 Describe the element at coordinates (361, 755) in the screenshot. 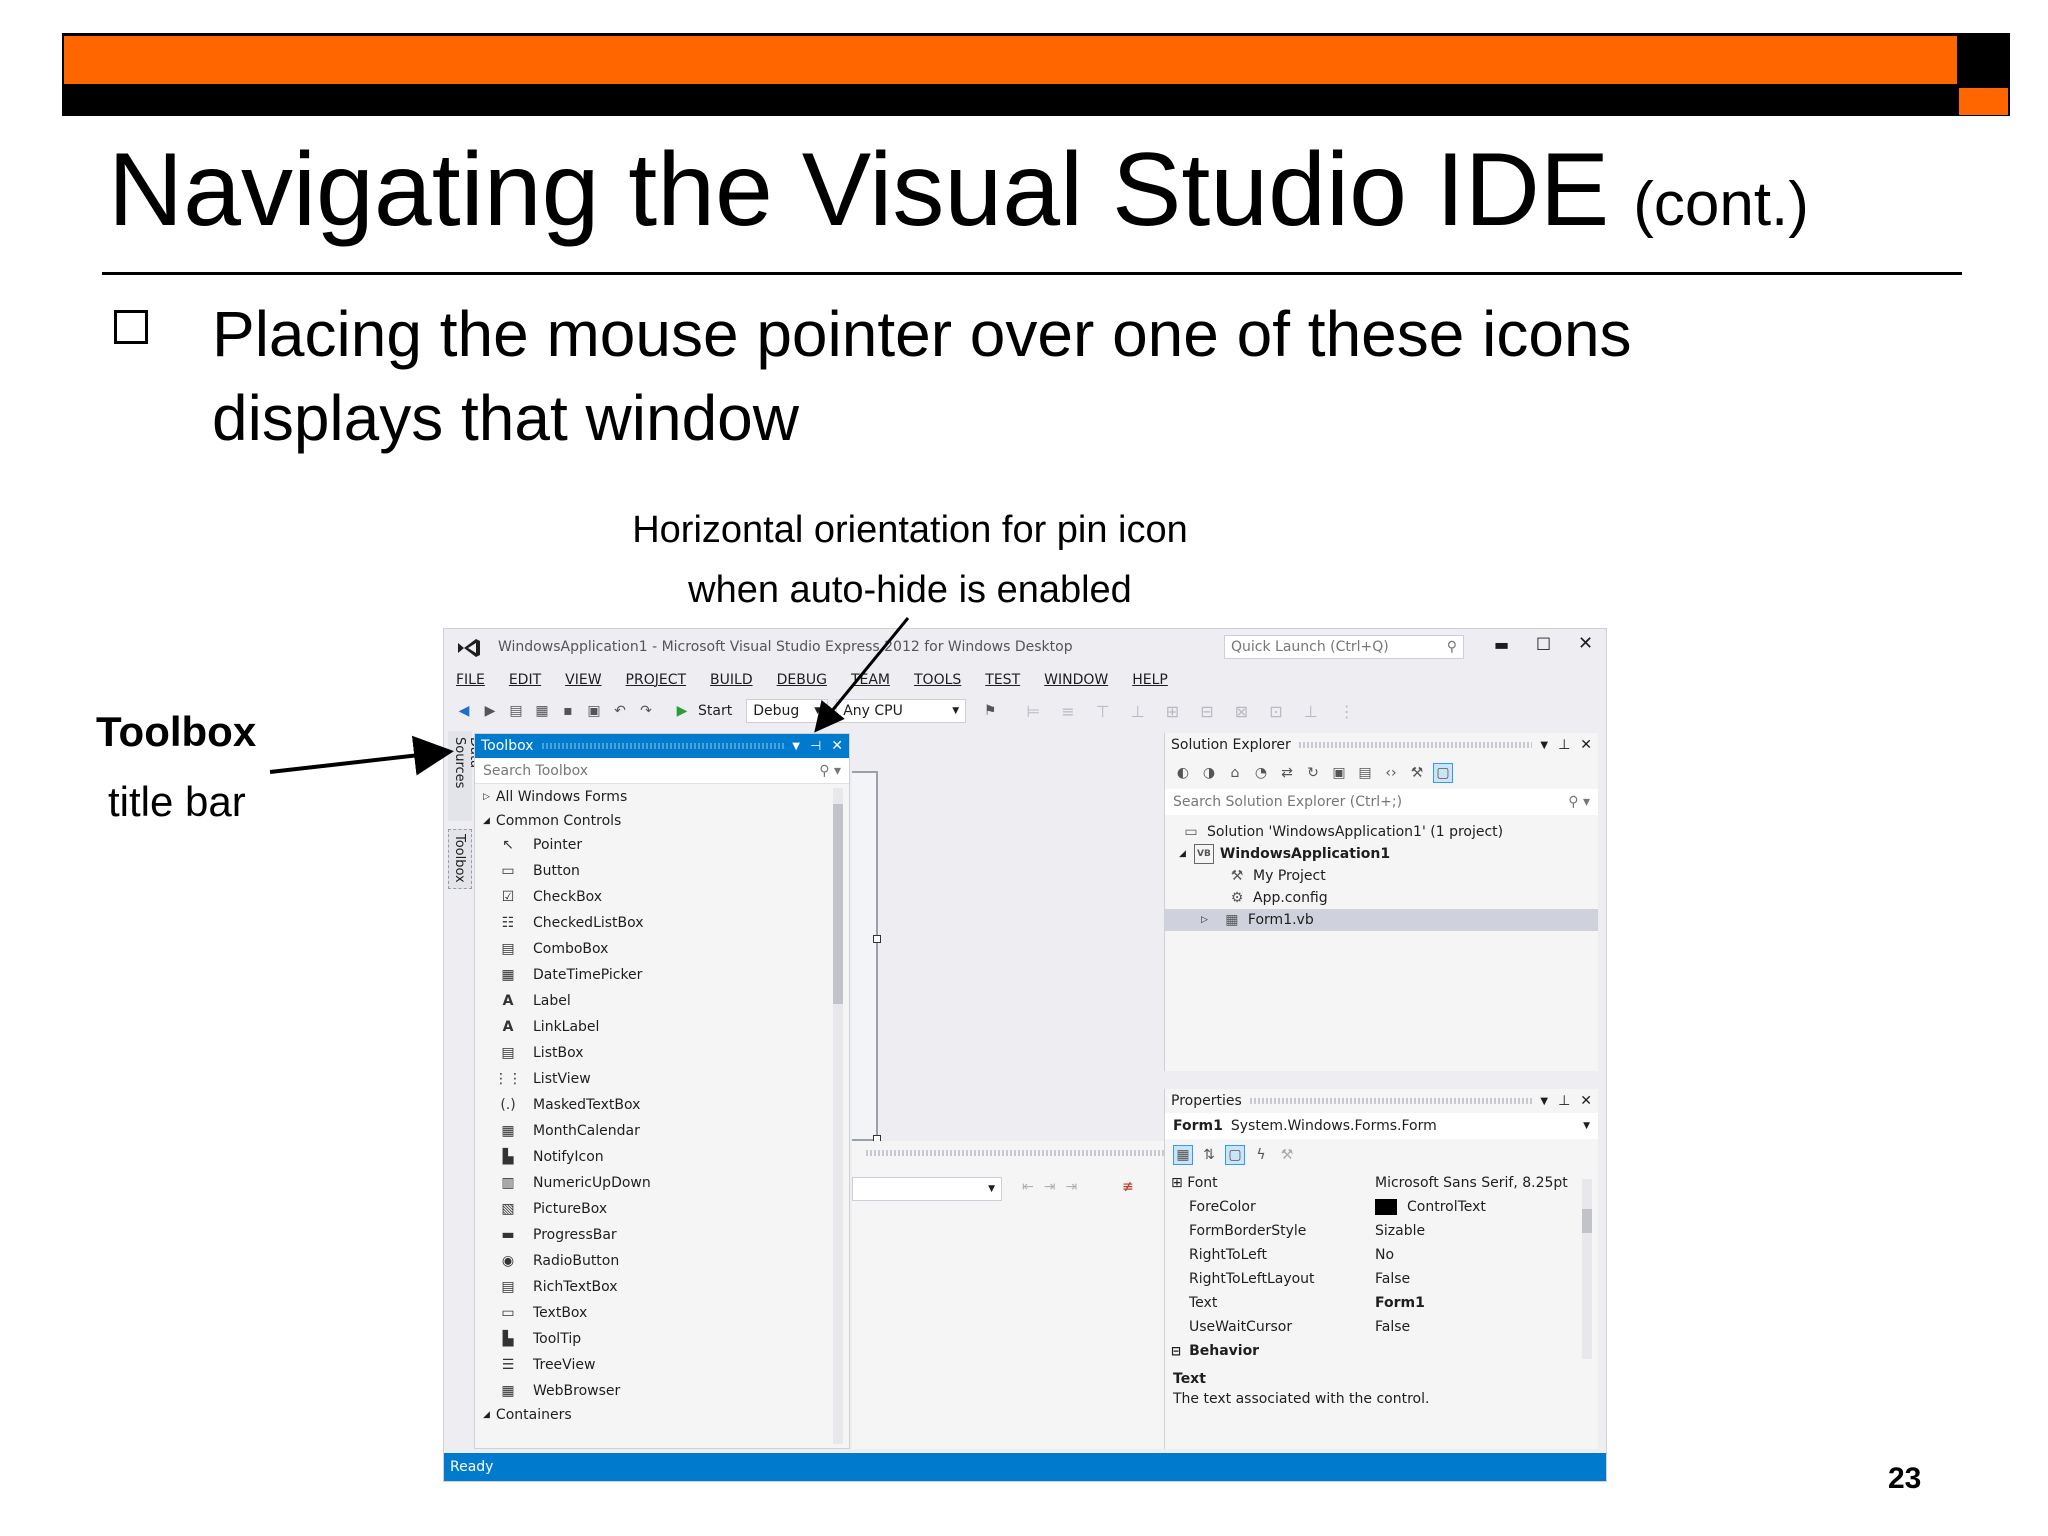

I see `toolbox-callout-arrow` at that location.